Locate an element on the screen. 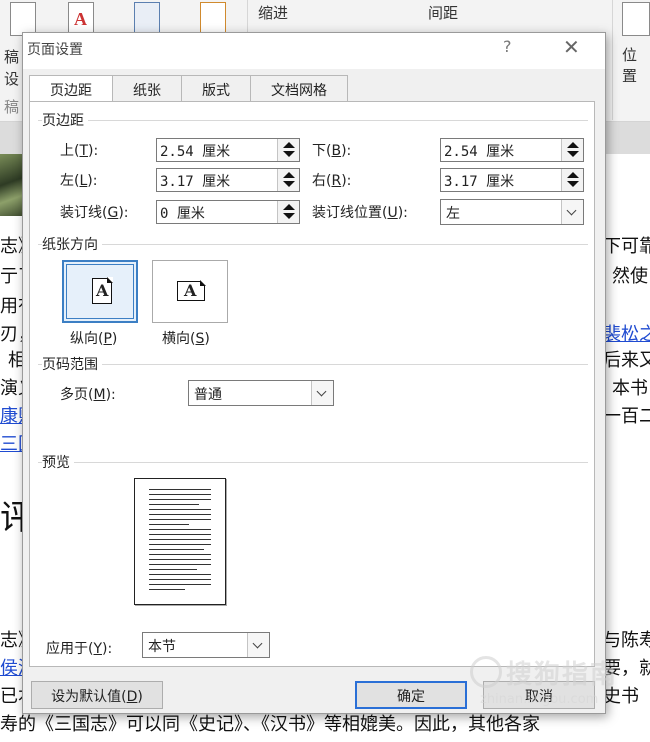 Image resolution: width=650 pixels, height=742 pixels. watermark-icon is located at coordinates (23, 19).